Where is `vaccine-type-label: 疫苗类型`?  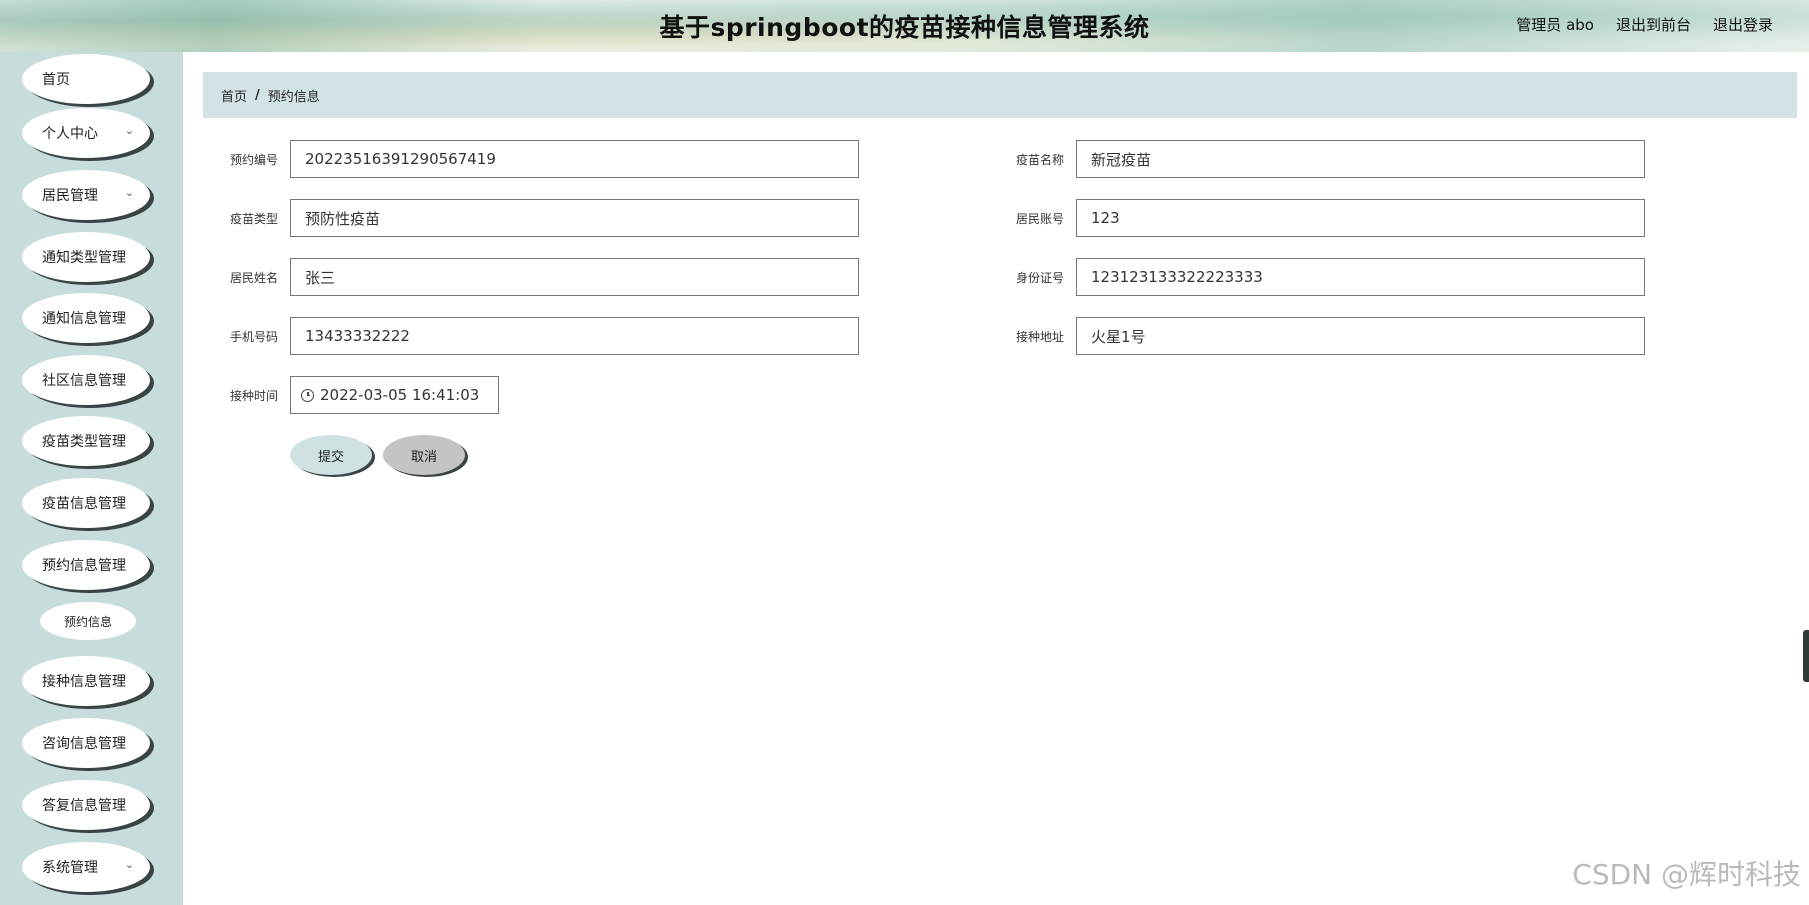 vaccine-type-label: 疫苗类型 is located at coordinates (253, 219).